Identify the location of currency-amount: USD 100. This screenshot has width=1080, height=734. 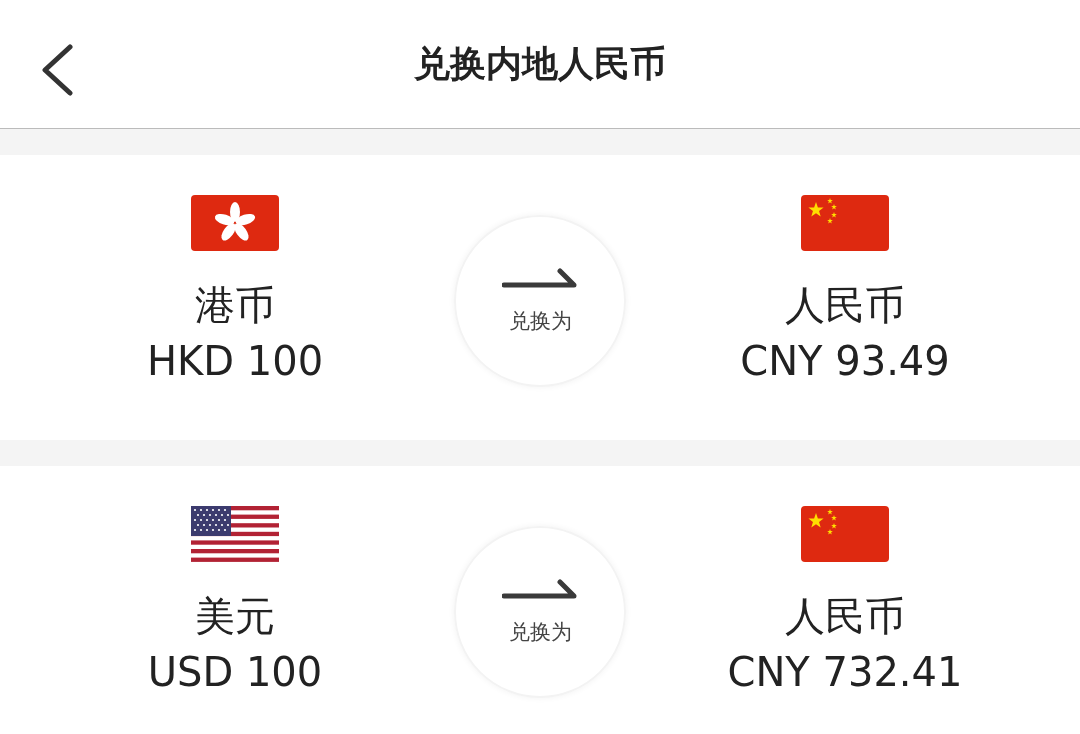
(235, 672).